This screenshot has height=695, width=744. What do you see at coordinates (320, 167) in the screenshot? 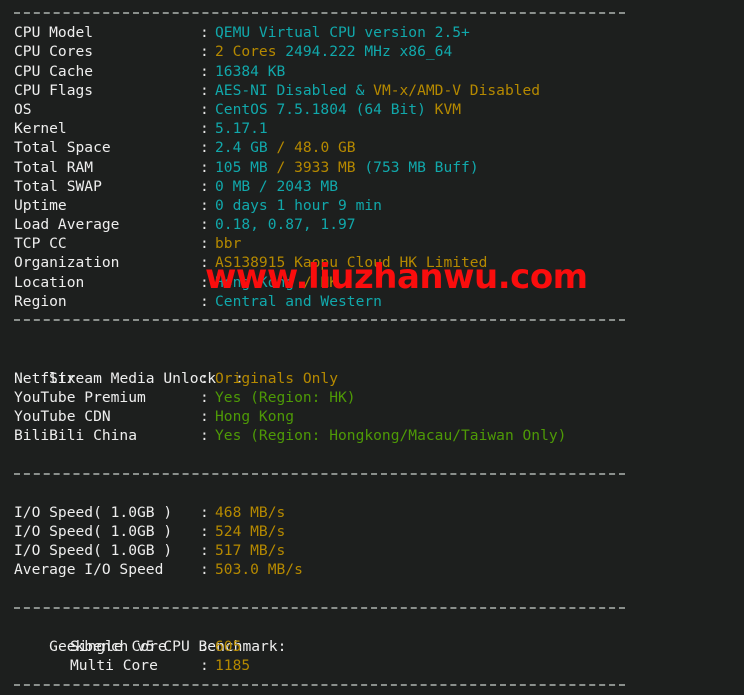
I see `info-row-value: / 3933 MB` at bounding box center [320, 167].